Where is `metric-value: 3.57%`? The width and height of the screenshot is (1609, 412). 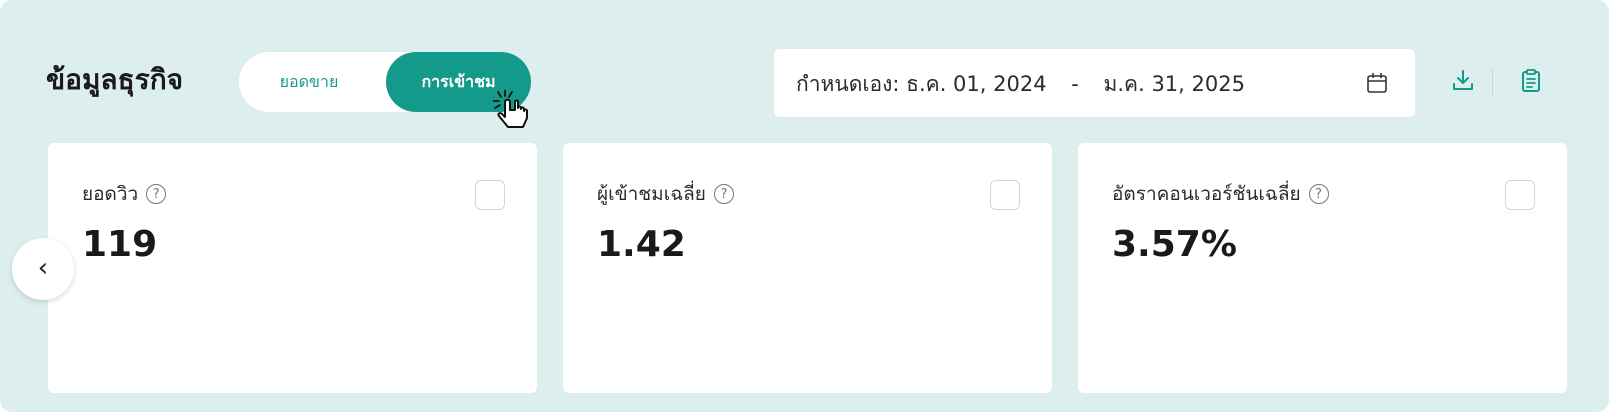 metric-value: 3.57% is located at coordinates (1174, 244).